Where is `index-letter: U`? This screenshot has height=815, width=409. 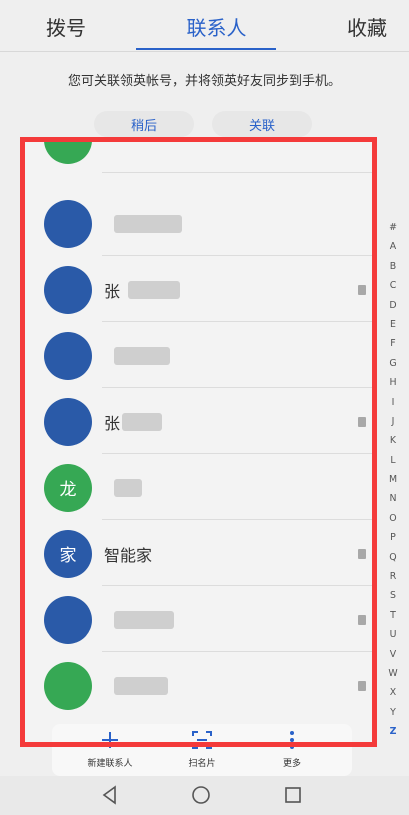 index-letter: U is located at coordinates (393, 634).